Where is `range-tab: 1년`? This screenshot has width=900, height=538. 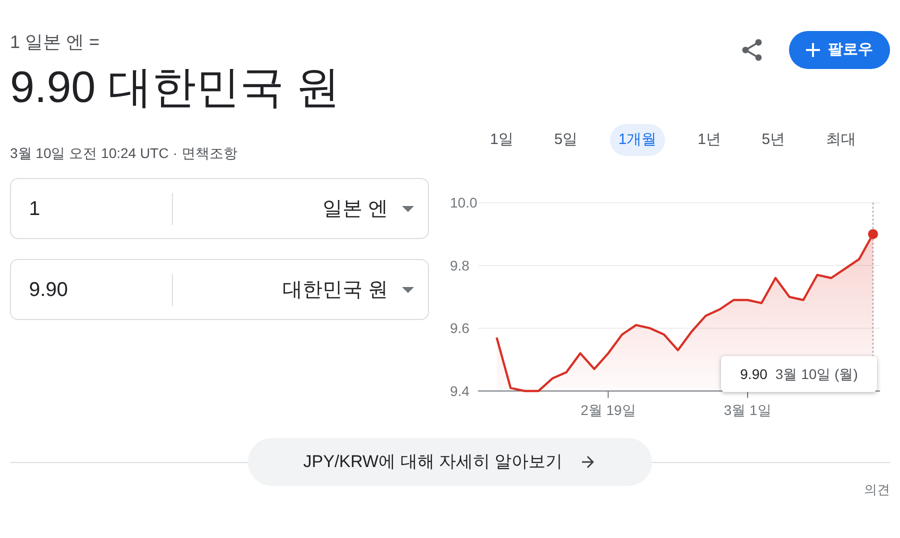
range-tab: 1년 is located at coordinates (709, 140).